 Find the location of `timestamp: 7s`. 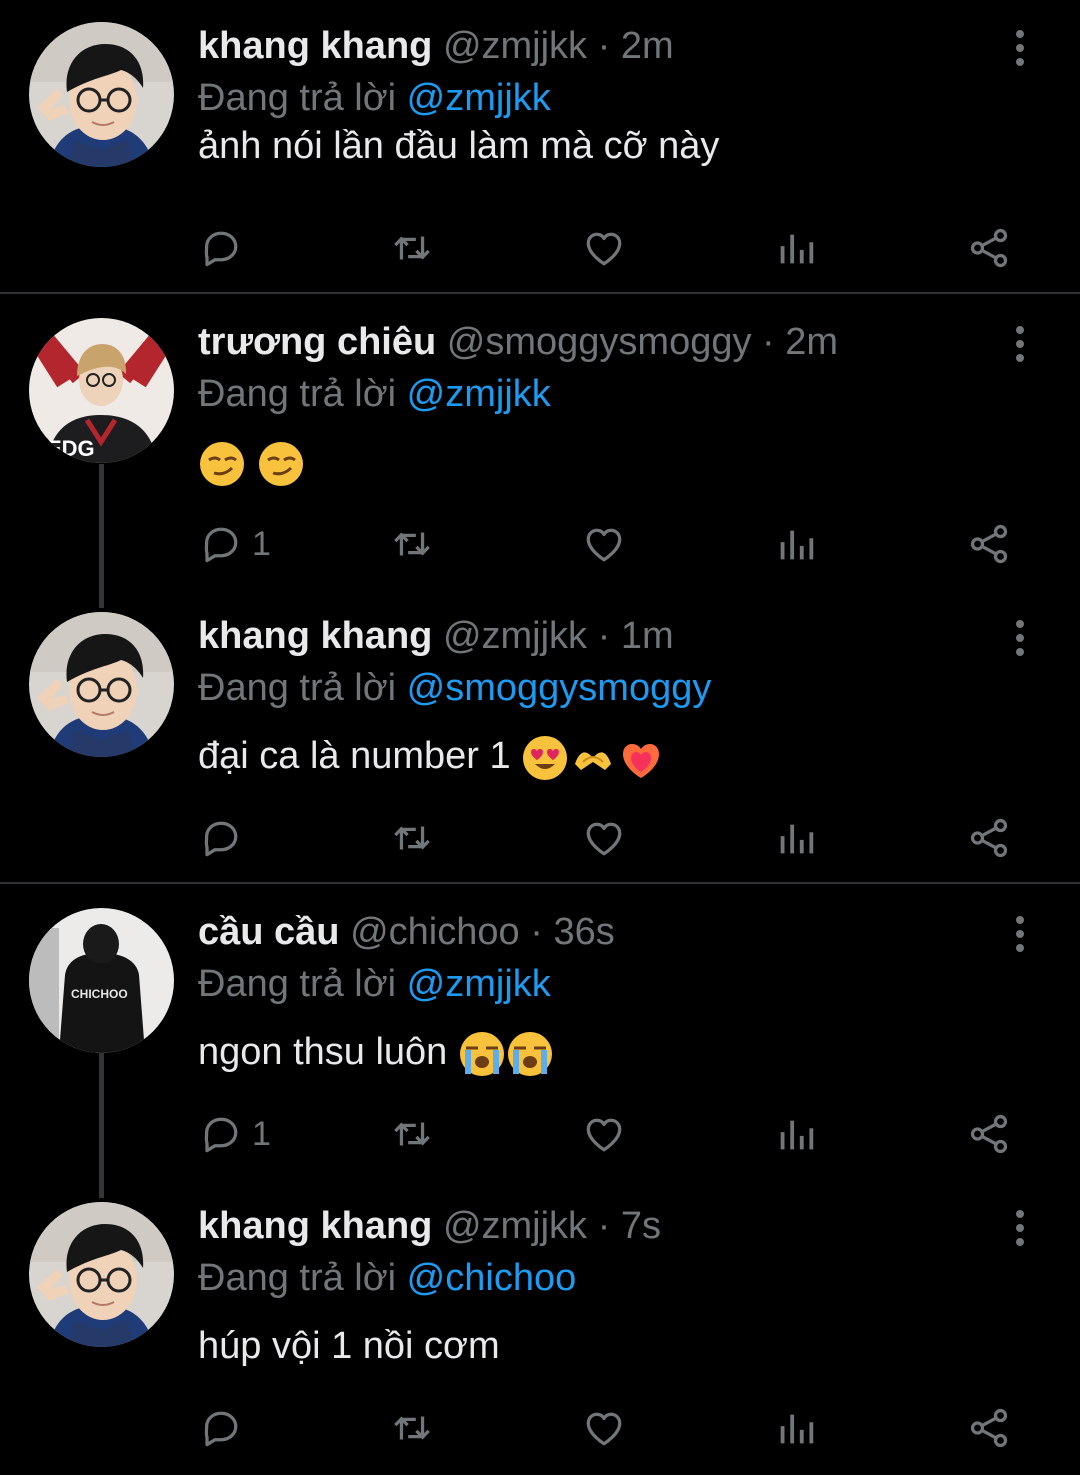

timestamp: 7s is located at coordinates (641, 1226).